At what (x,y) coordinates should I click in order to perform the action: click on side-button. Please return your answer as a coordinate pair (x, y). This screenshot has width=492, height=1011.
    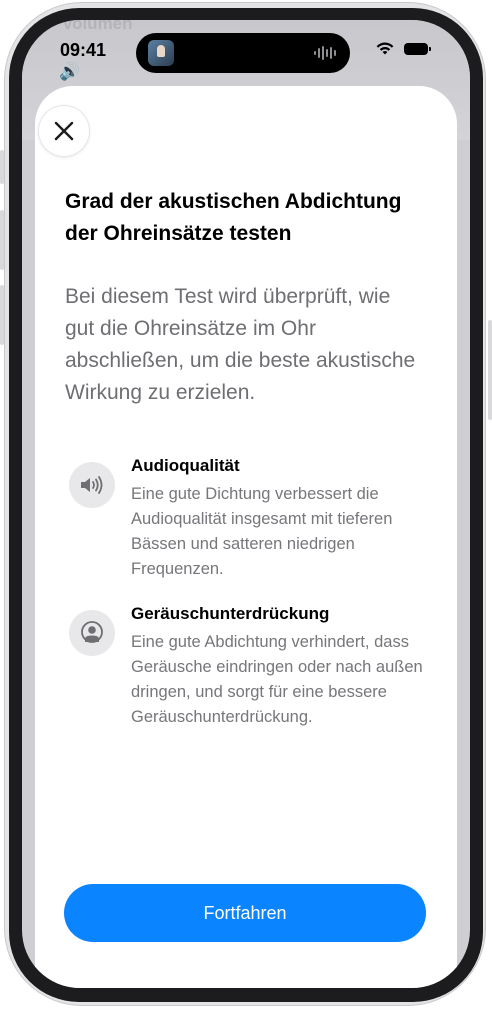
    Looking at the image, I should click on (2, 167).